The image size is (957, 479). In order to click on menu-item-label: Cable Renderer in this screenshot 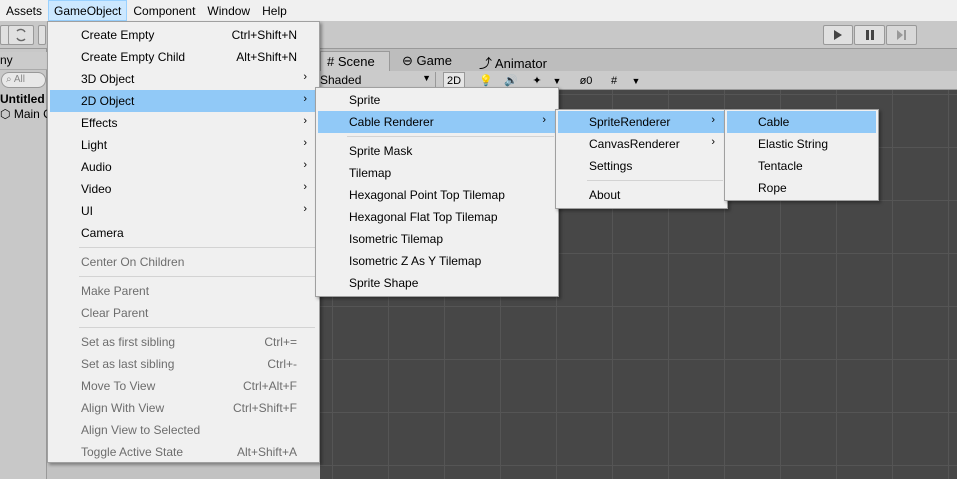, I will do `click(391, 122)`.